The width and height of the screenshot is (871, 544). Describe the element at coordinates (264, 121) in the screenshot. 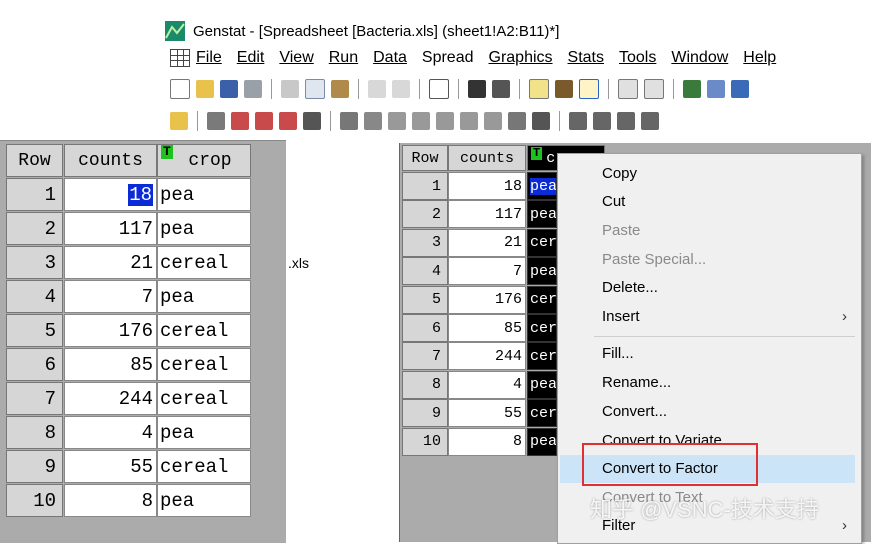

I see `insert-row-icon` at that location.